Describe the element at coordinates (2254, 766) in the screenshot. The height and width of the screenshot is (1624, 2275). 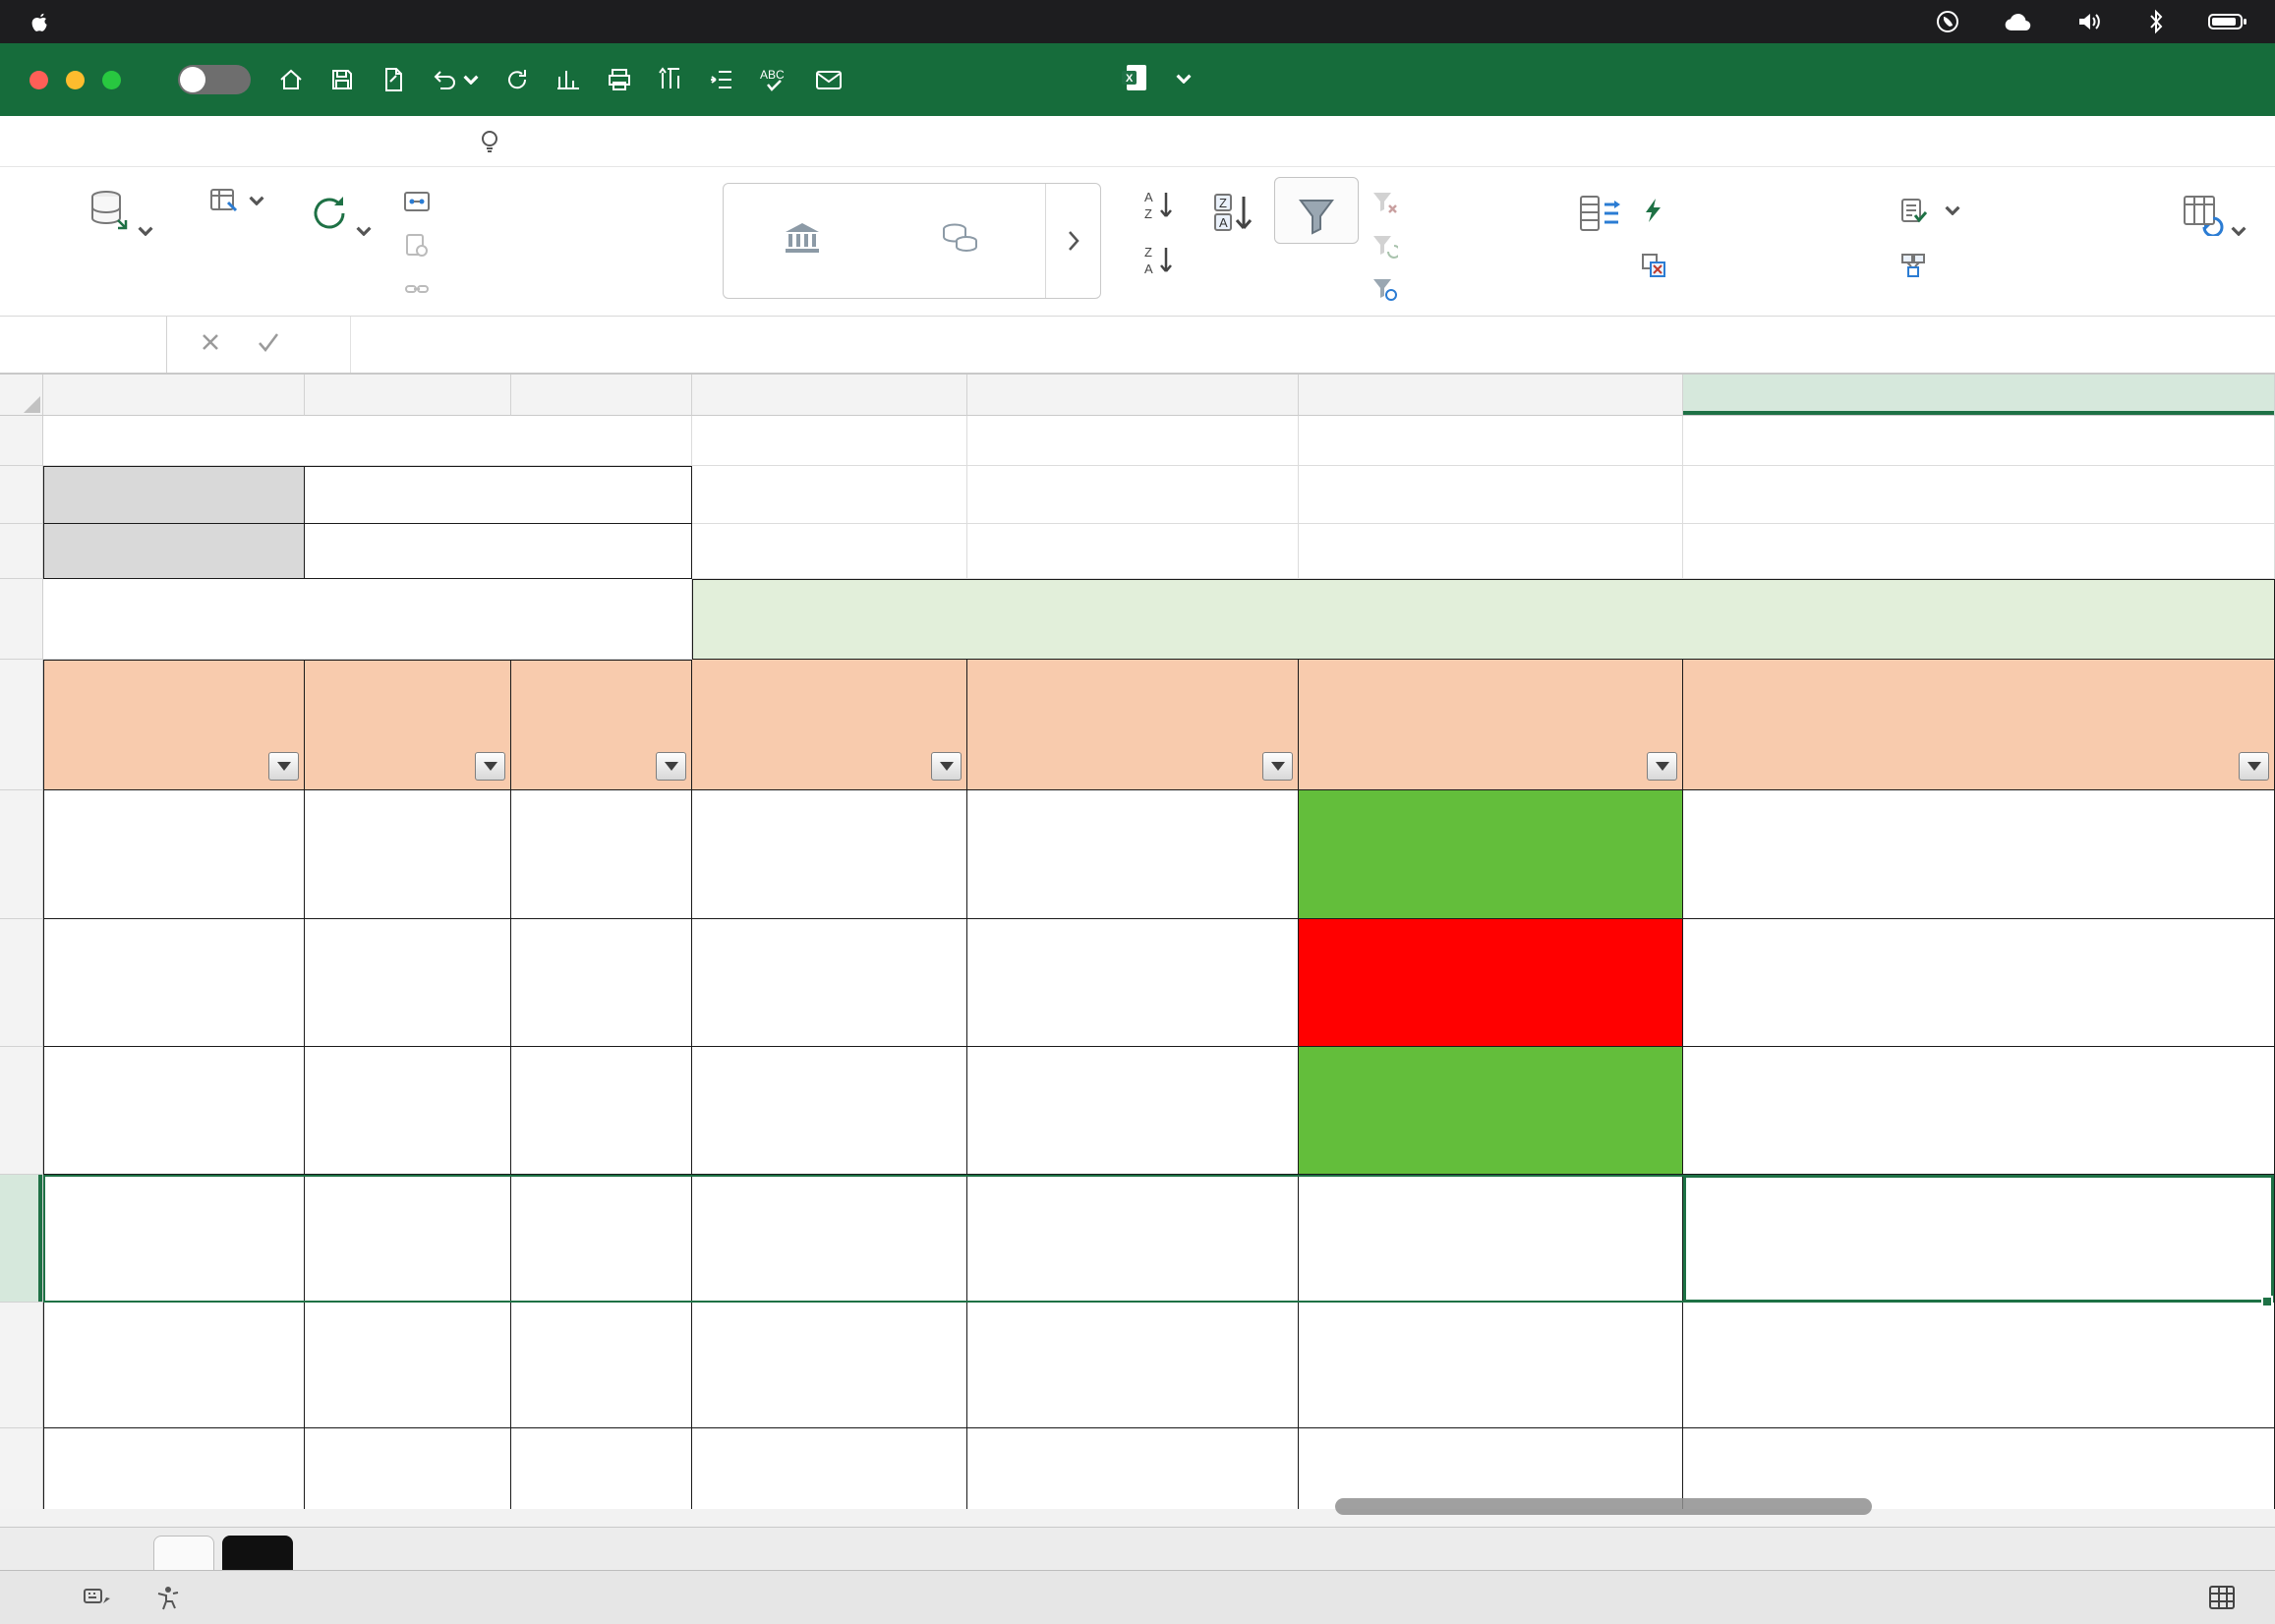
I see `filter-dropdown-comments` at that location.